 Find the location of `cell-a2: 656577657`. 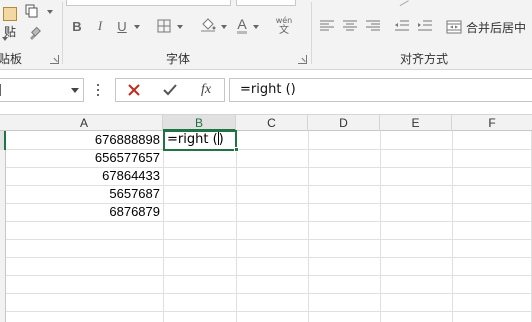

cell-a2: 656577657 is located at coordinates (84, 158).